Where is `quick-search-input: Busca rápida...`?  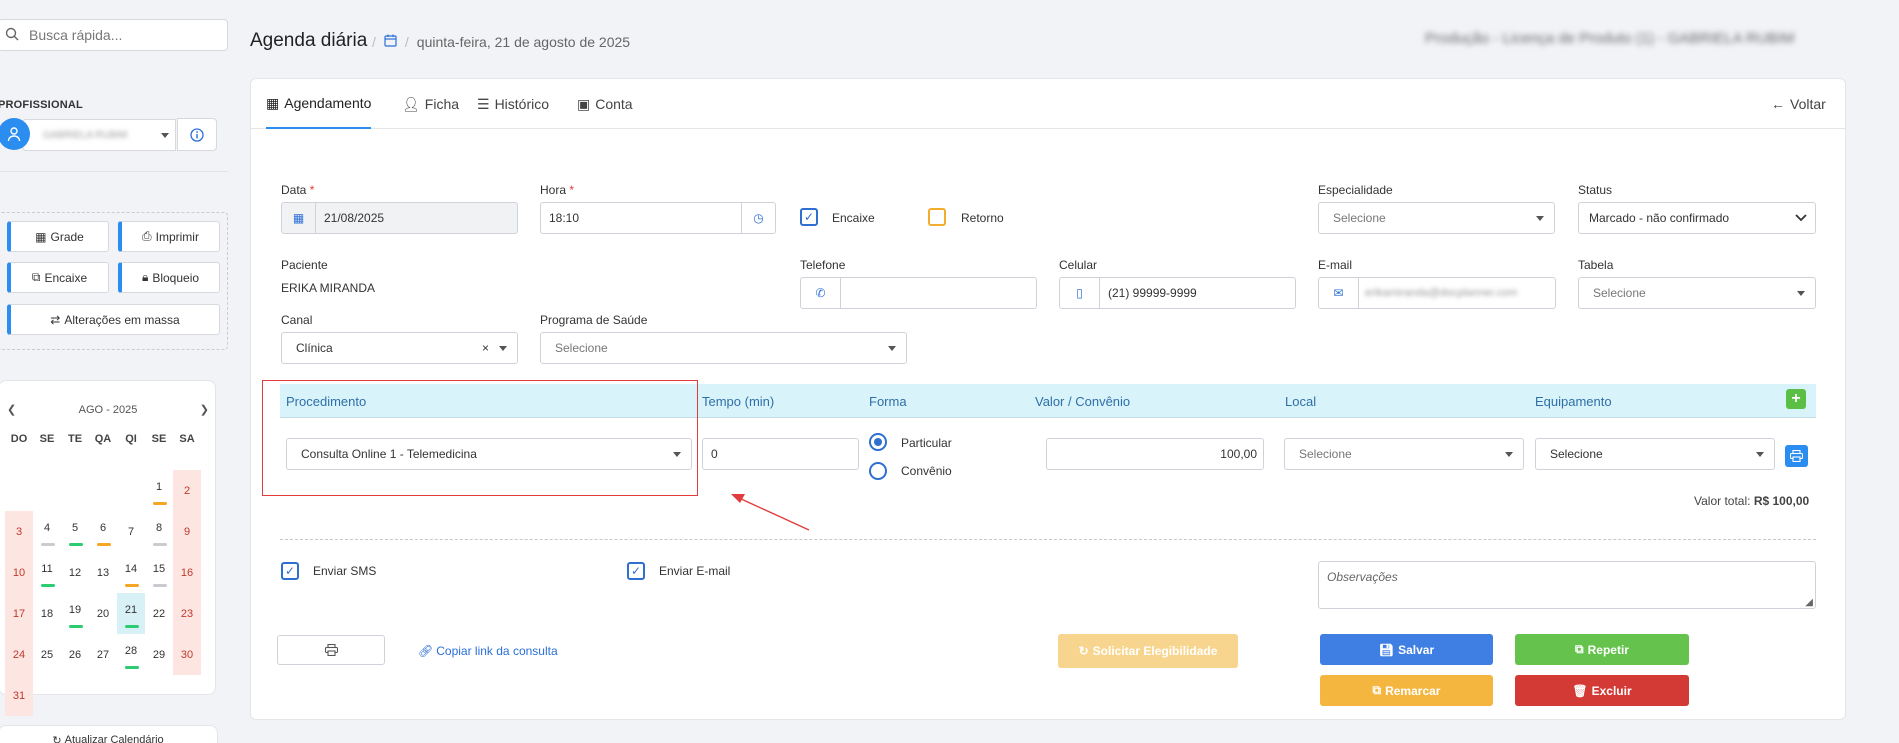
quick-search-input: Busca rápida... is located at coordinates (114, 35).